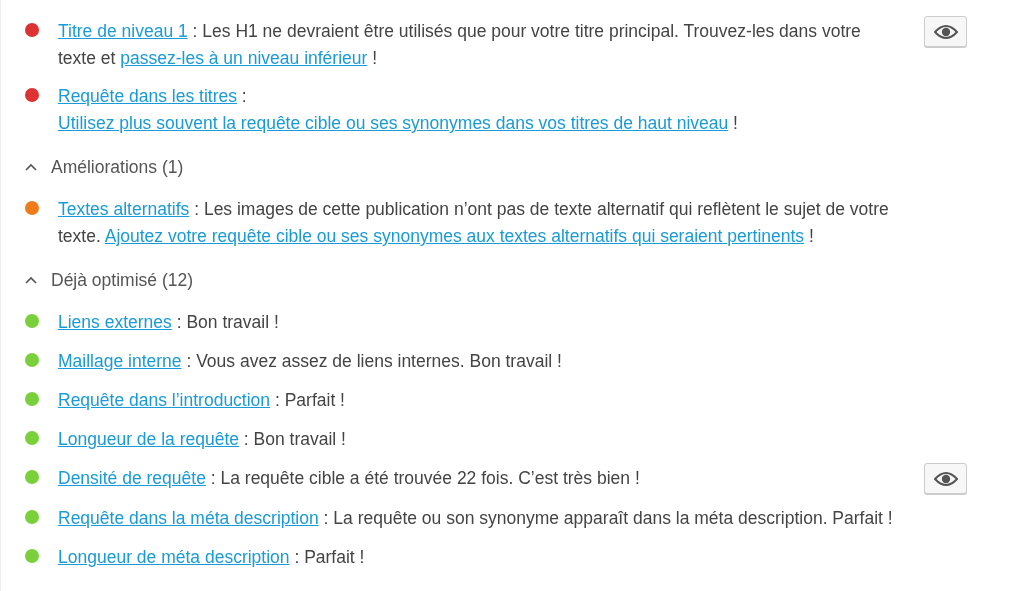 Image resolution: width=1024 pixels, height=591 pixels. Describe the element at coordinates (109, 280) in the screenshot. I see `section-toggle: Déjà optimisé (12)` at that location.